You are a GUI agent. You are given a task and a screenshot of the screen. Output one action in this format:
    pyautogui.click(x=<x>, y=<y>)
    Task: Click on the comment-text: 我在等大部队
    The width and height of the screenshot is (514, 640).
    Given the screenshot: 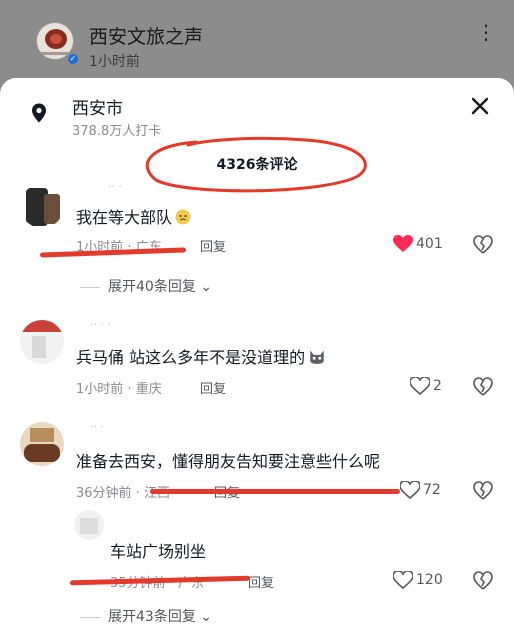 What is the action you would take?
    pyautogui.click(x=133, y=216)
    